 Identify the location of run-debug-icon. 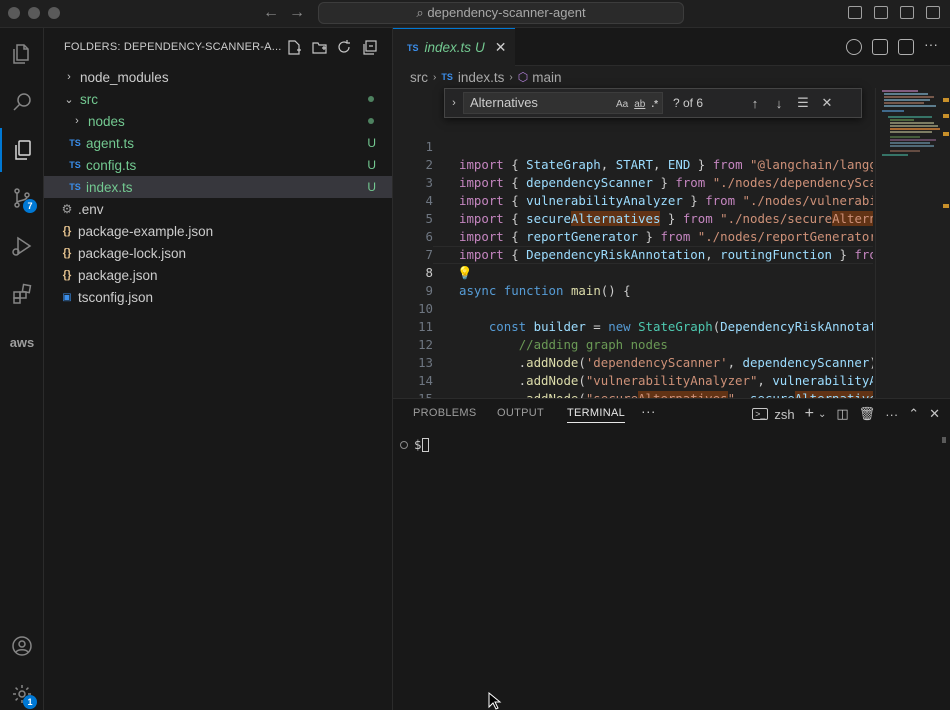
(22, 246).